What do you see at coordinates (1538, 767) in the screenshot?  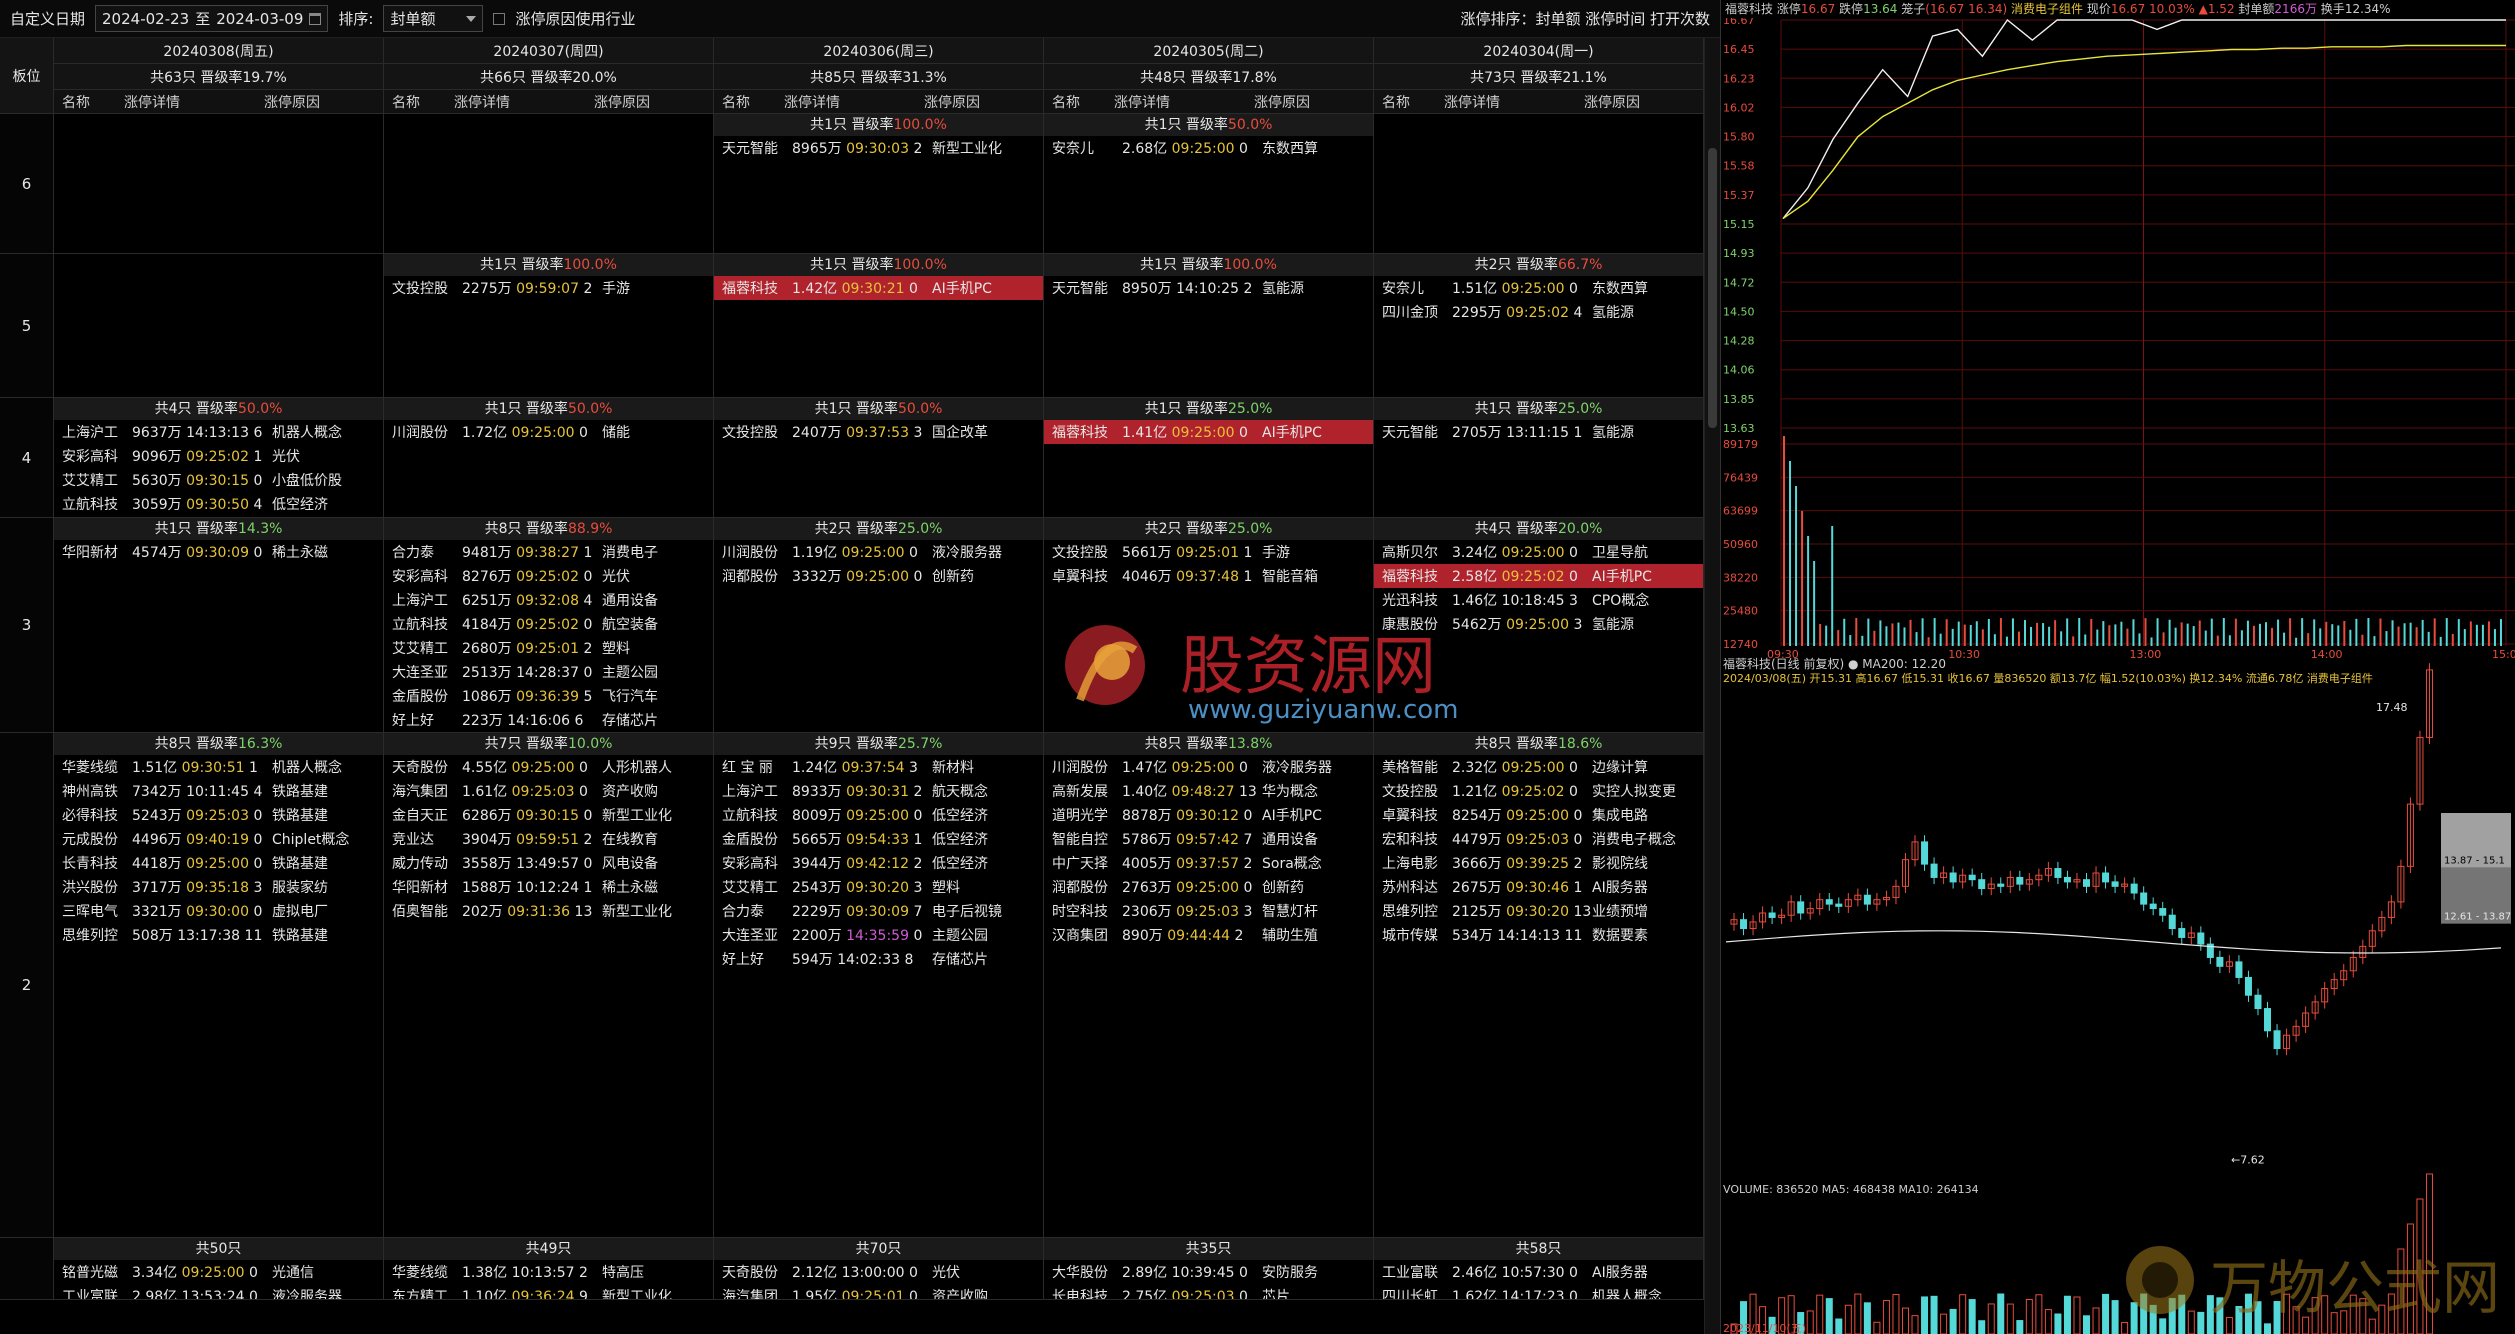 I see `stock-row: 美格智能 2.32亿 09:25:00 0 边缘计算` at bounding box center [1538, 767].